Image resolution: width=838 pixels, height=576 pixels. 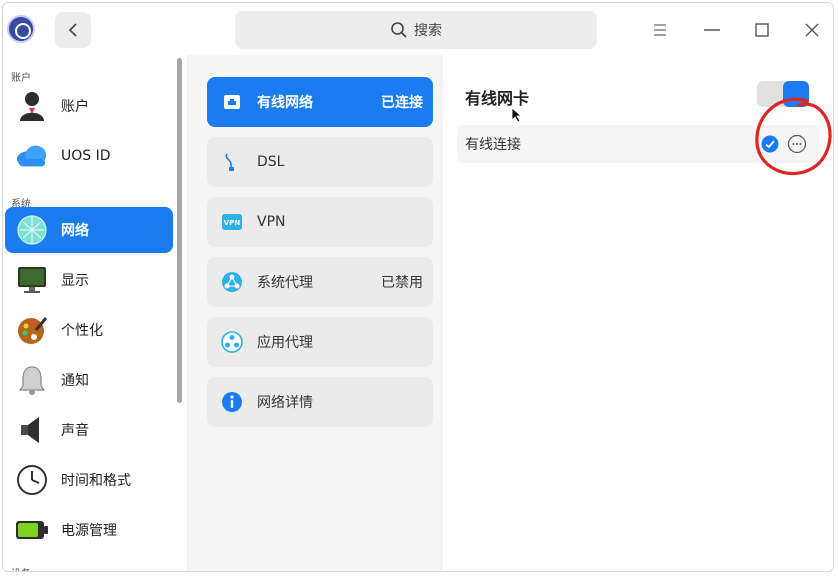 What do you see at coordinates (232, 402) in the screenshot?
I see `info-icon` at bounding box center [232, 402].